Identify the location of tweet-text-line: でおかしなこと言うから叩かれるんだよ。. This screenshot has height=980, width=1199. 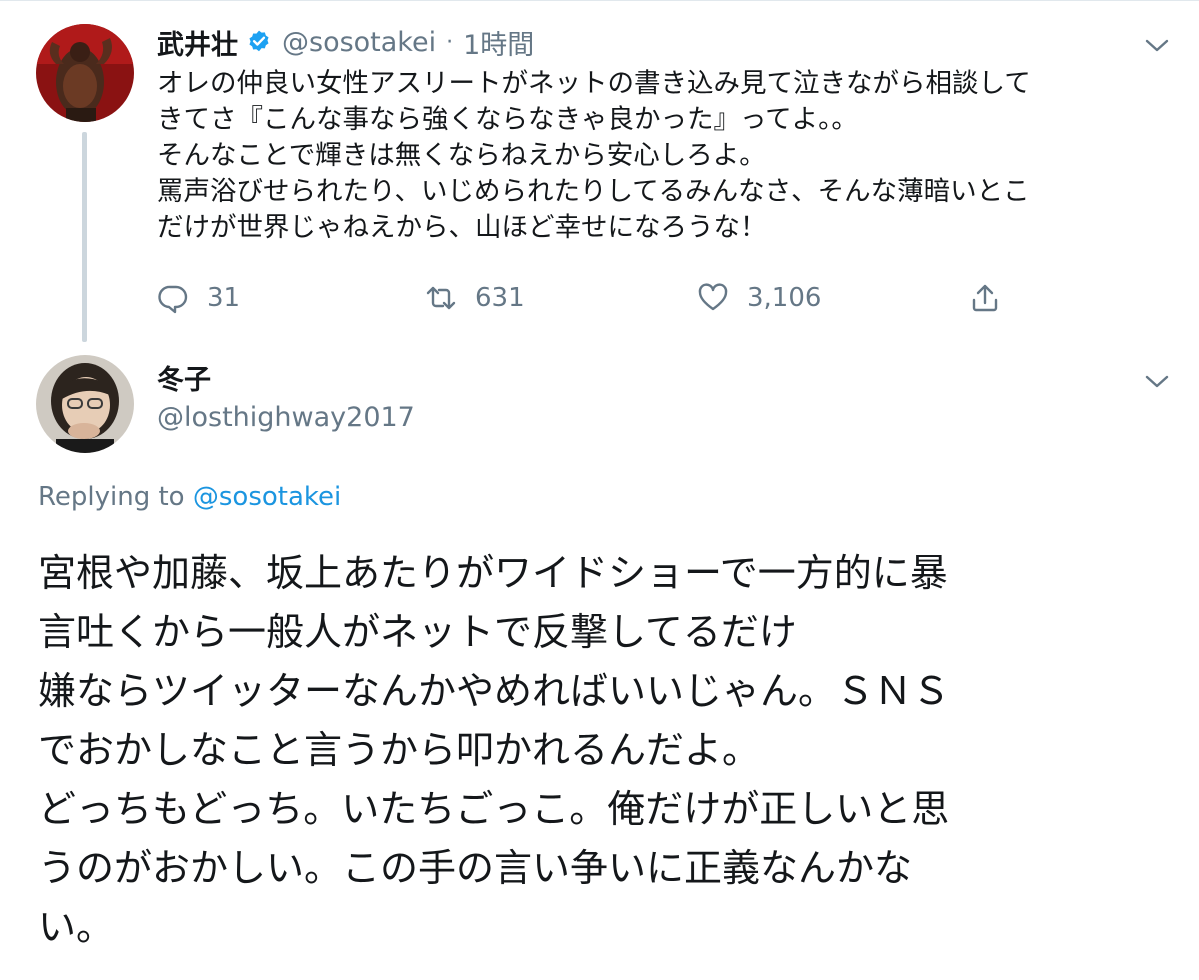
(399, 750).